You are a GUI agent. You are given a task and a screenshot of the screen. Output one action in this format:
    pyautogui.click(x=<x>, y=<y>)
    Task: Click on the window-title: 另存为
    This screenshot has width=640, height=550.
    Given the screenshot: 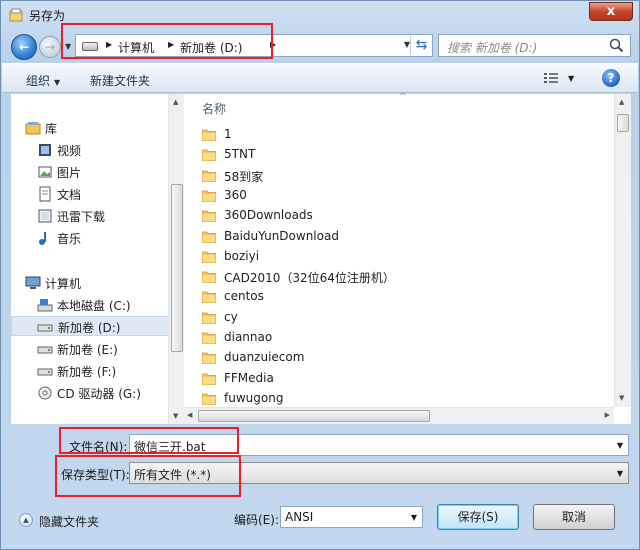 What is the action you would take?
    pyautogui.click(x=47, y=16)
    